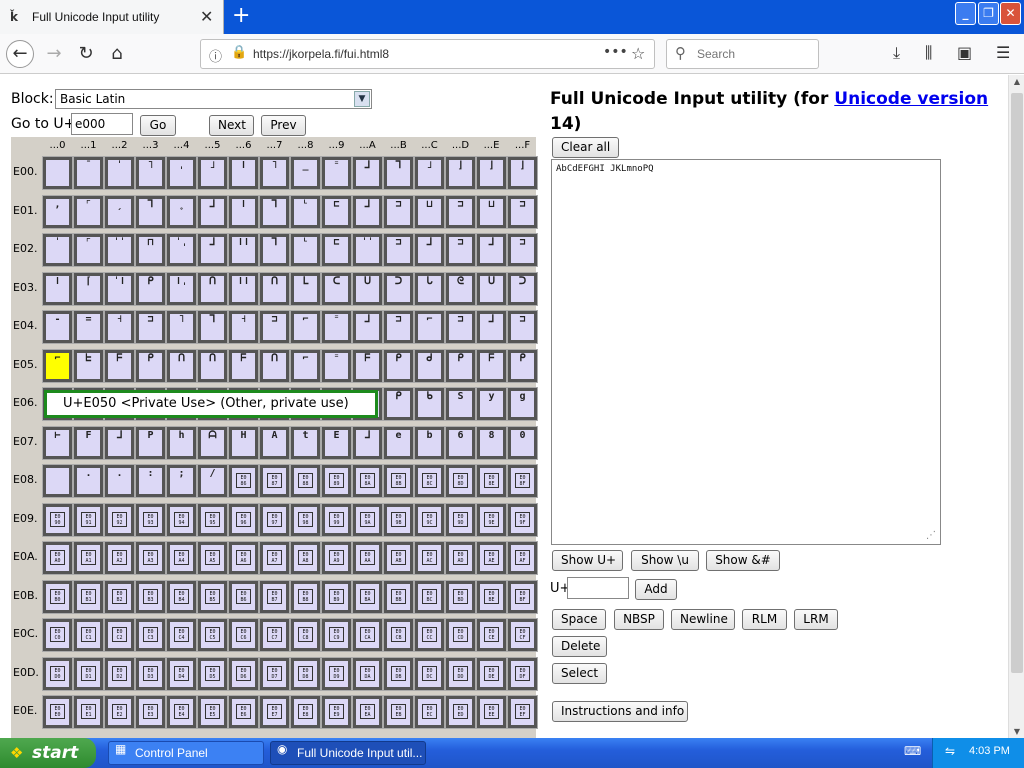 The width and height of the screenshot is (1024, 768). I want to click on character-cell: E0 C1, so click(88, 635).